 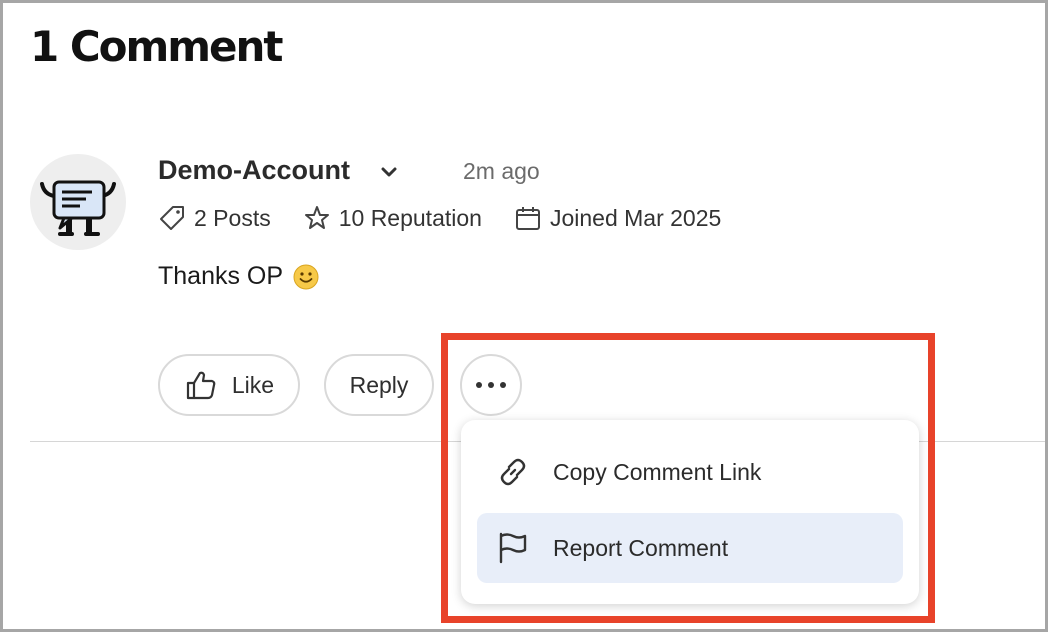 I want to click on tag-icon, so click(x=172, y=218).